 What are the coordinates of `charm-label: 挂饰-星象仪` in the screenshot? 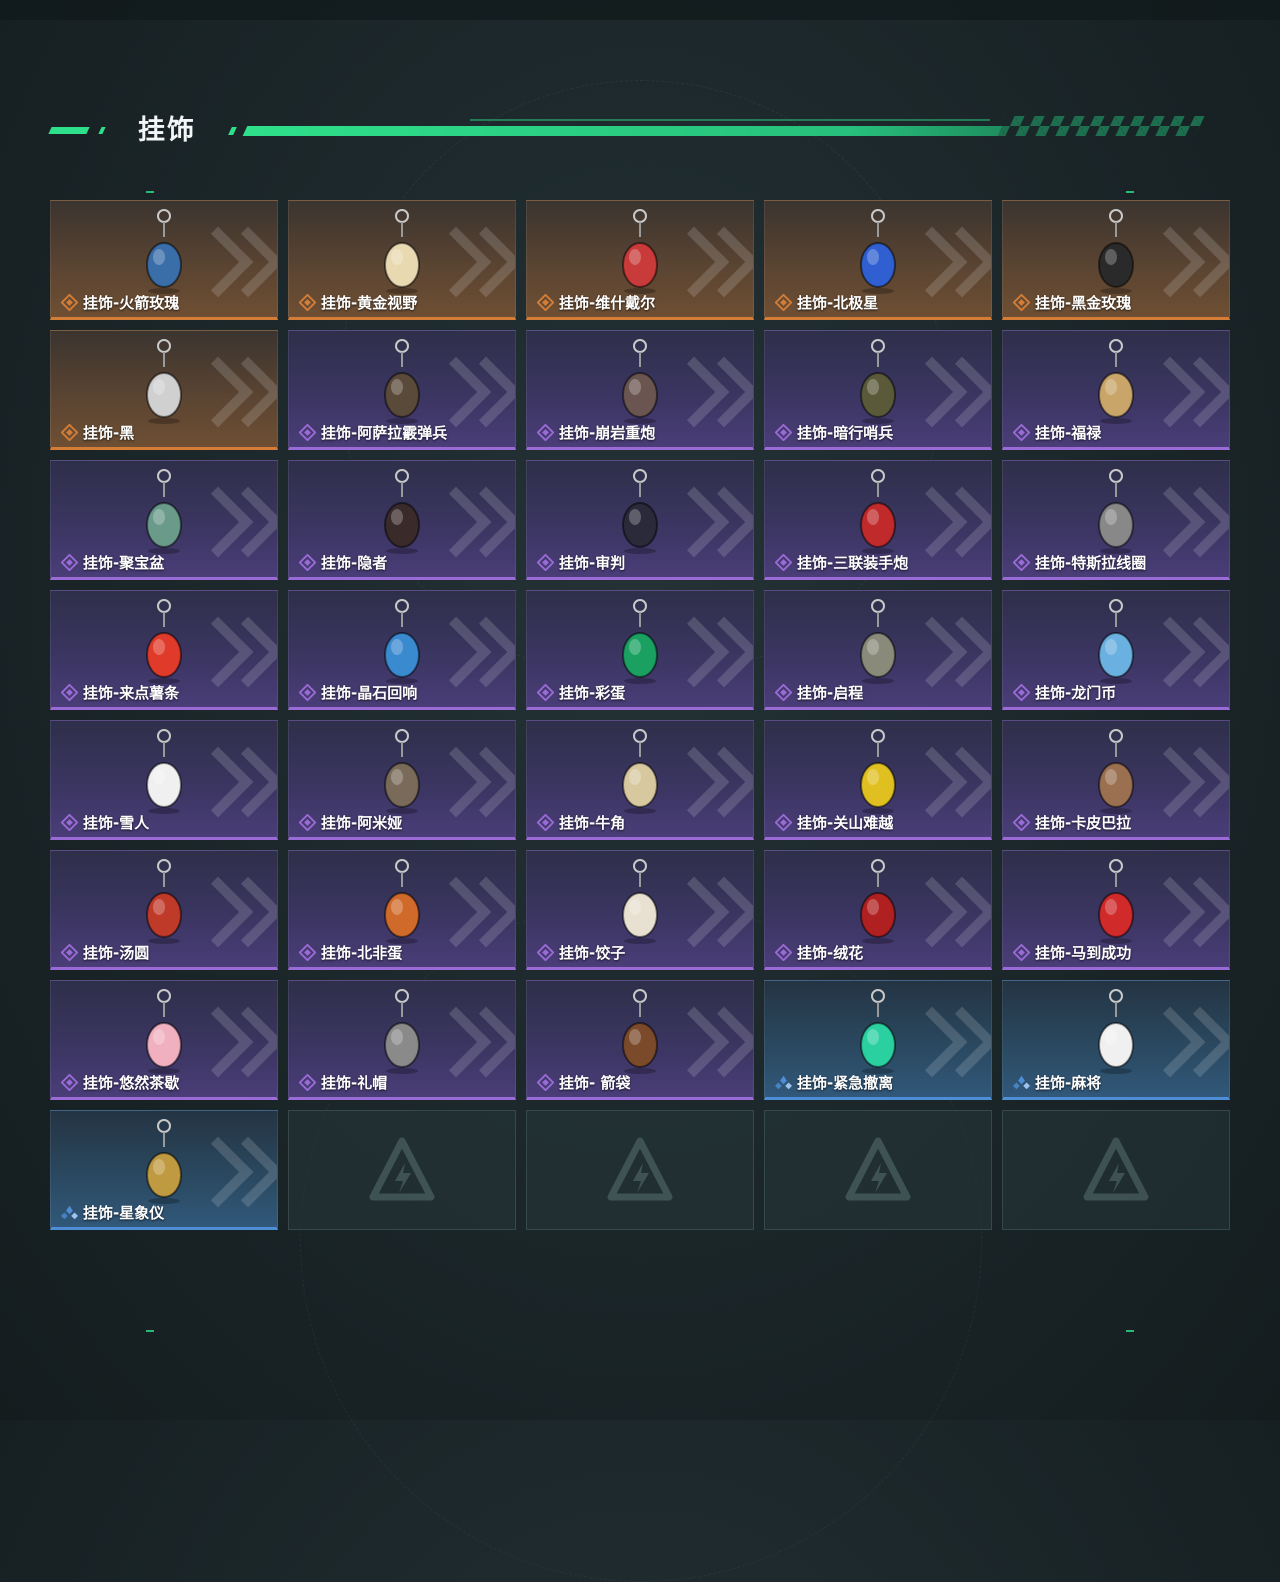 It's located at (112, 1212).